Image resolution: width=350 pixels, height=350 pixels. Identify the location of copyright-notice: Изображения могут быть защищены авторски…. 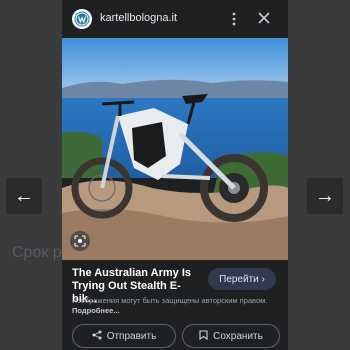
(177, 306).